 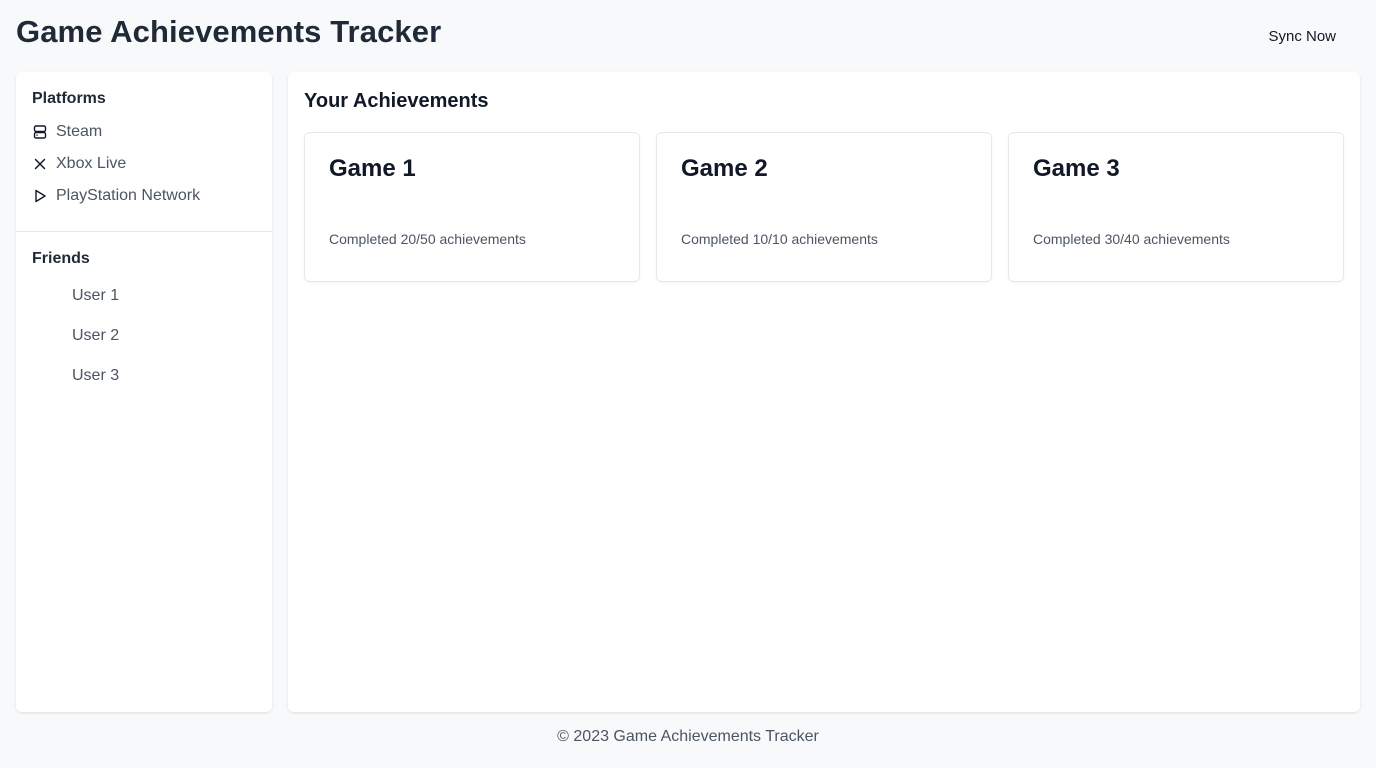 What do you see at coordinates (472, 207) in the screenshot?
I see `game-card-1: Game 1 Completed 20/50 achievements` at bounding box center [472, 207].